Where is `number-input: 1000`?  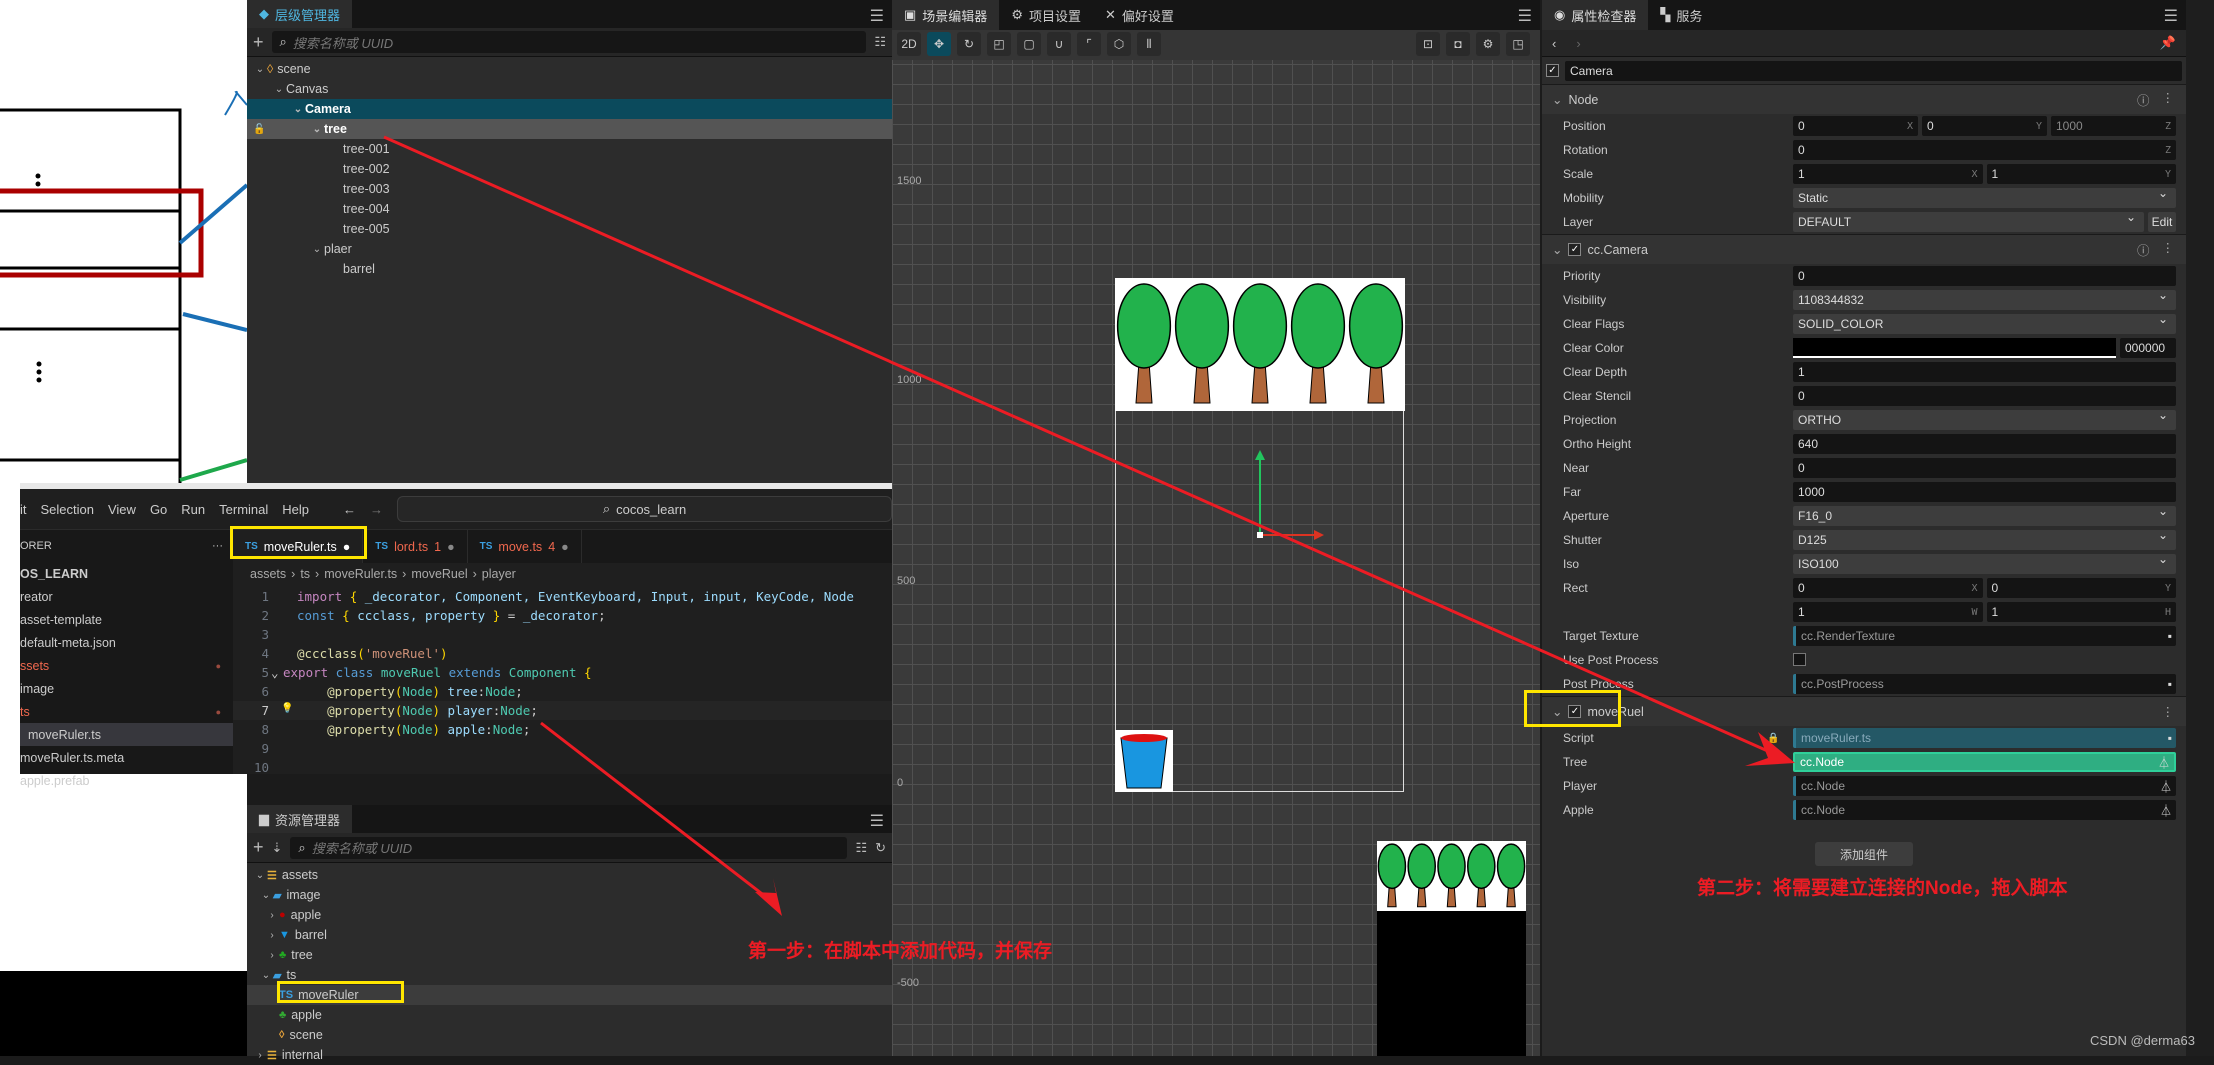
number-input: 1000 is located at coordinates (1984, 492).